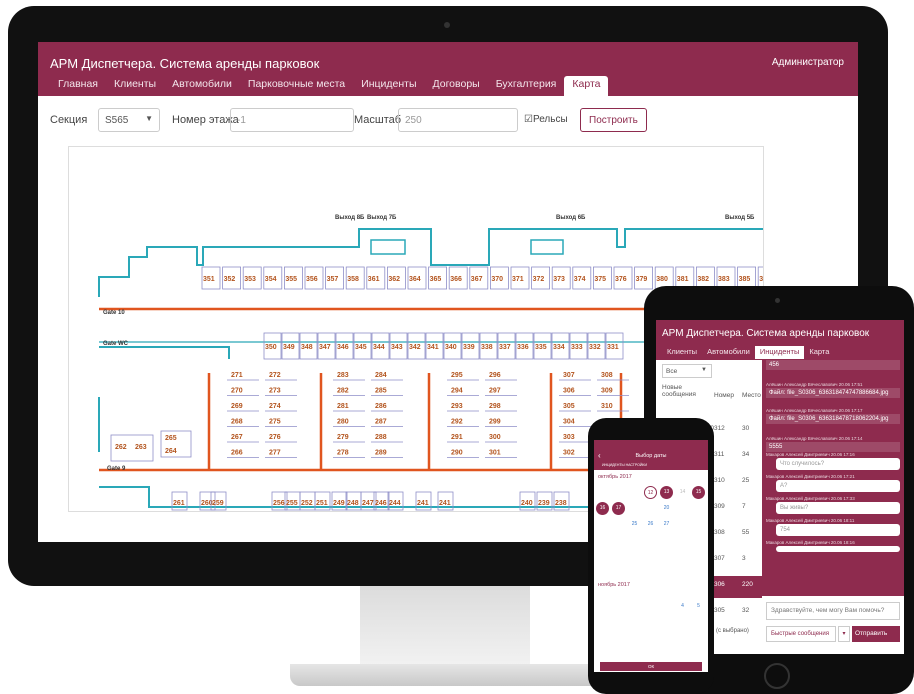 Image resolution: width=914 pixels, height=694 pixels. Describe the element at coordinates (602, 508) in the screenshot. I see `calendar-day: 16` at that location.